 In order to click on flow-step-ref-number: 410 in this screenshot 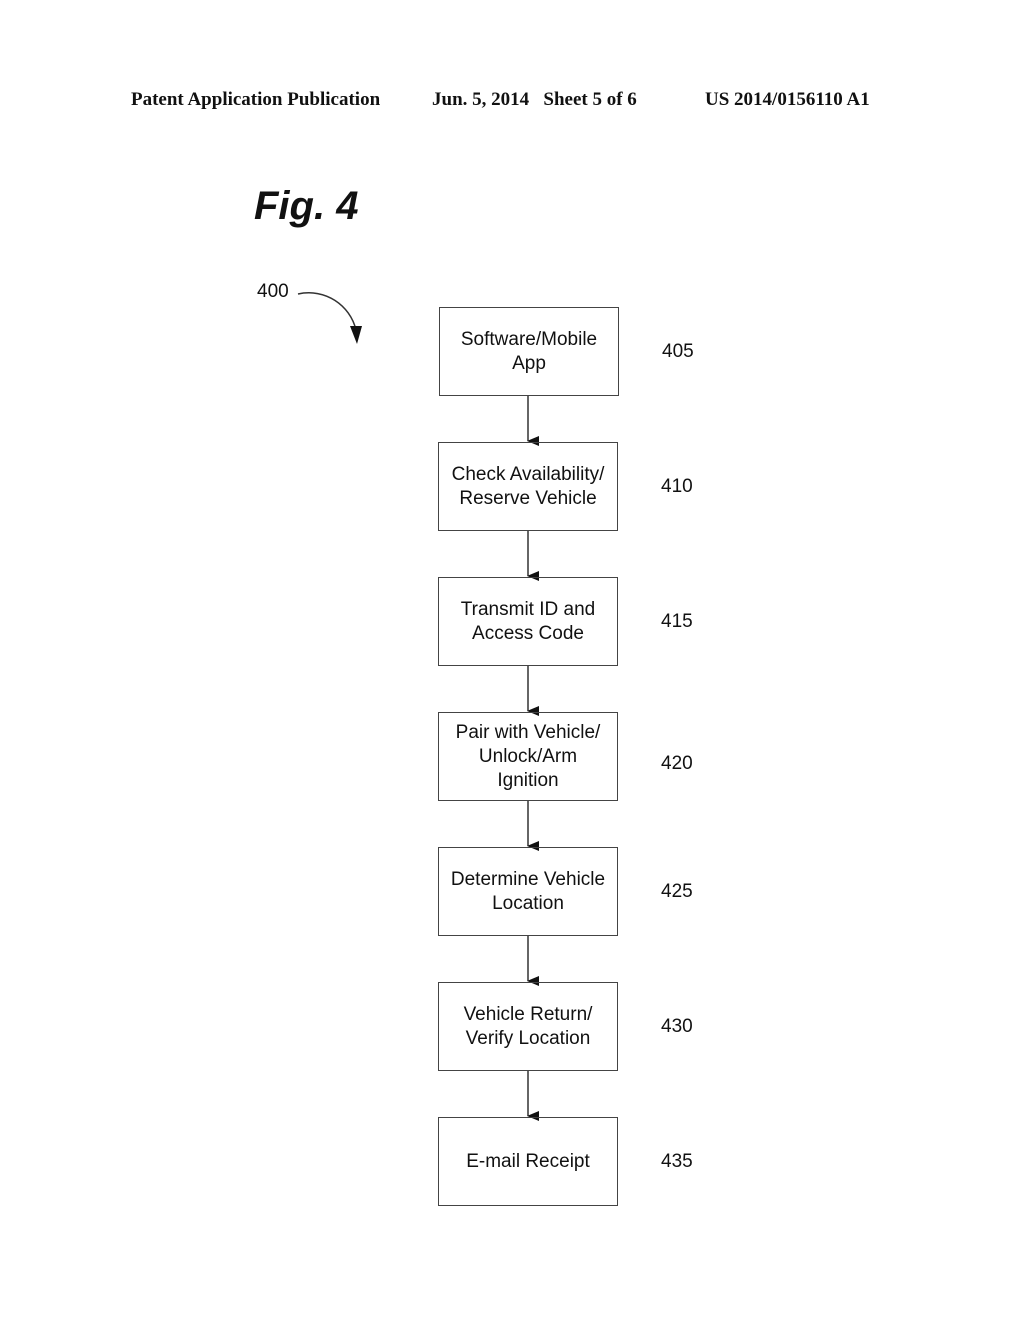, I will do `click(677, 486)`.